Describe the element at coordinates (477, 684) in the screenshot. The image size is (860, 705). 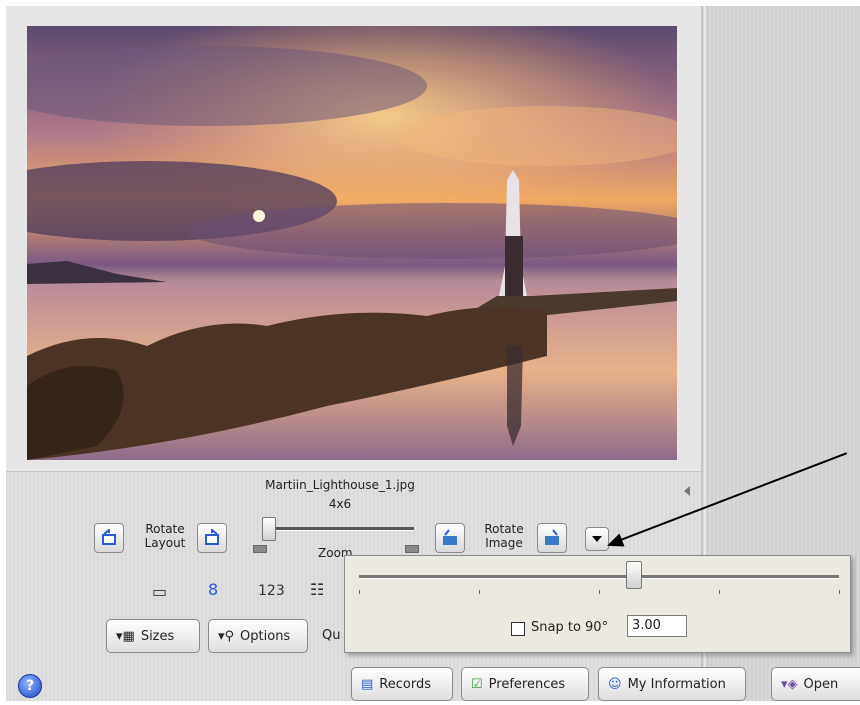
I see `preferences-check-icon: ☑` at that location.